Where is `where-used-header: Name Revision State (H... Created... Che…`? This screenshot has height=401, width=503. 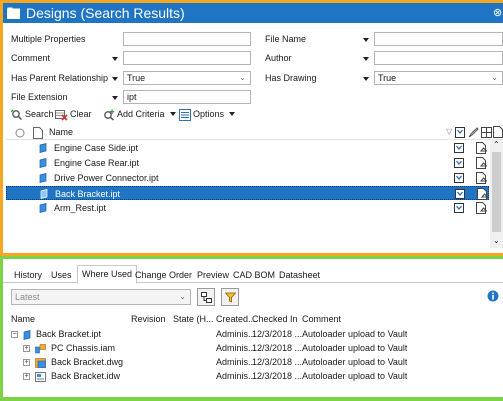
where-used-header: Name Revision State (H... Created... Che… is located at coordinates (256, 319).